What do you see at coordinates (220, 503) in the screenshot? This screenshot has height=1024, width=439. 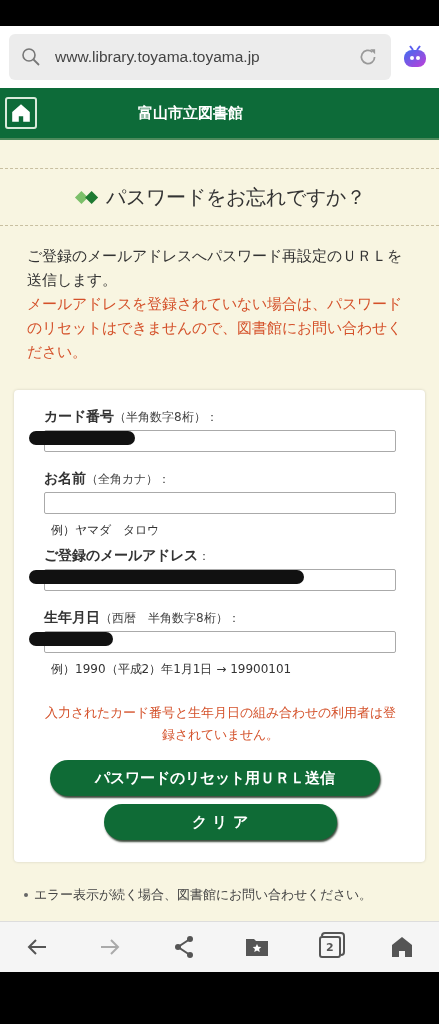 I see `input-field` at bounding box center [220, 503].